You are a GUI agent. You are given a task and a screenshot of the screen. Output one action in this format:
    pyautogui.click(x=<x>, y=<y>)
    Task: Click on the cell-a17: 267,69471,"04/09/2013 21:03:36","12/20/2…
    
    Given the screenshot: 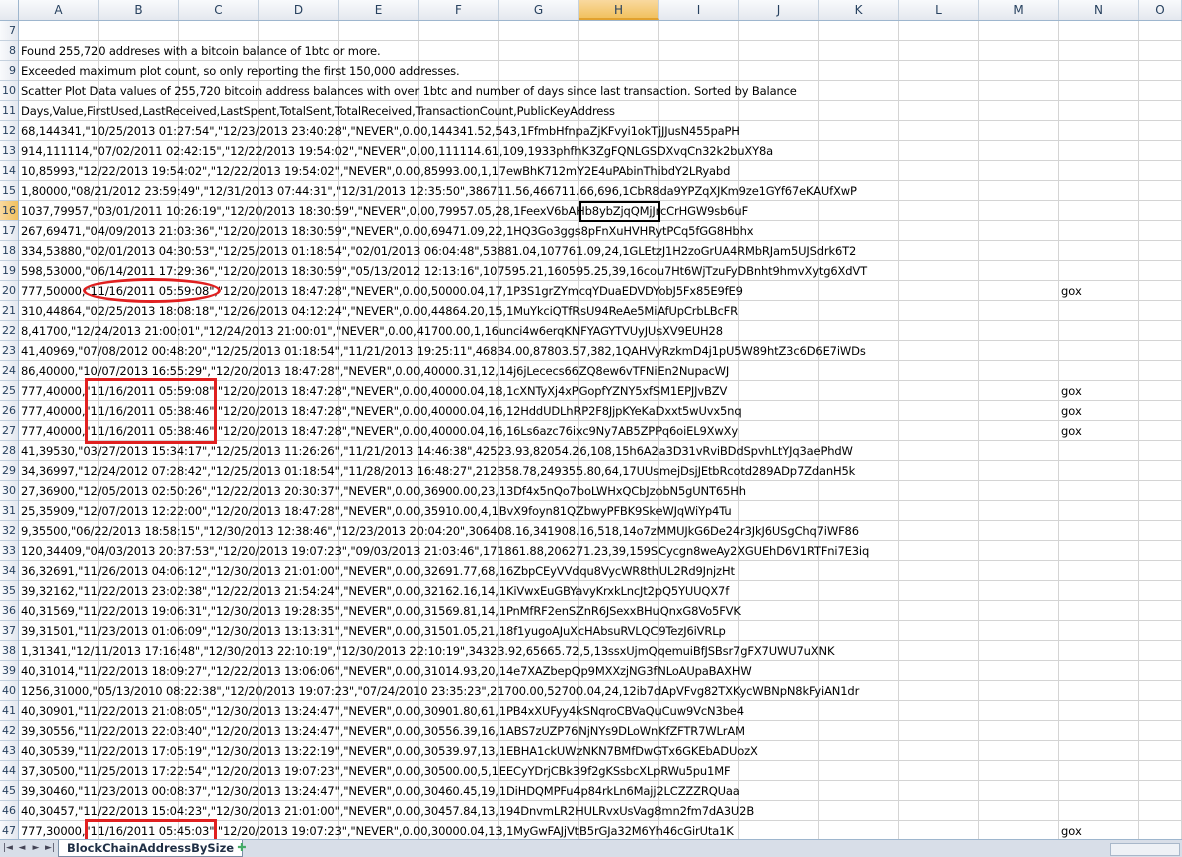 What is the action you would take?
    pyautogui.click(x=387, y=231)
    